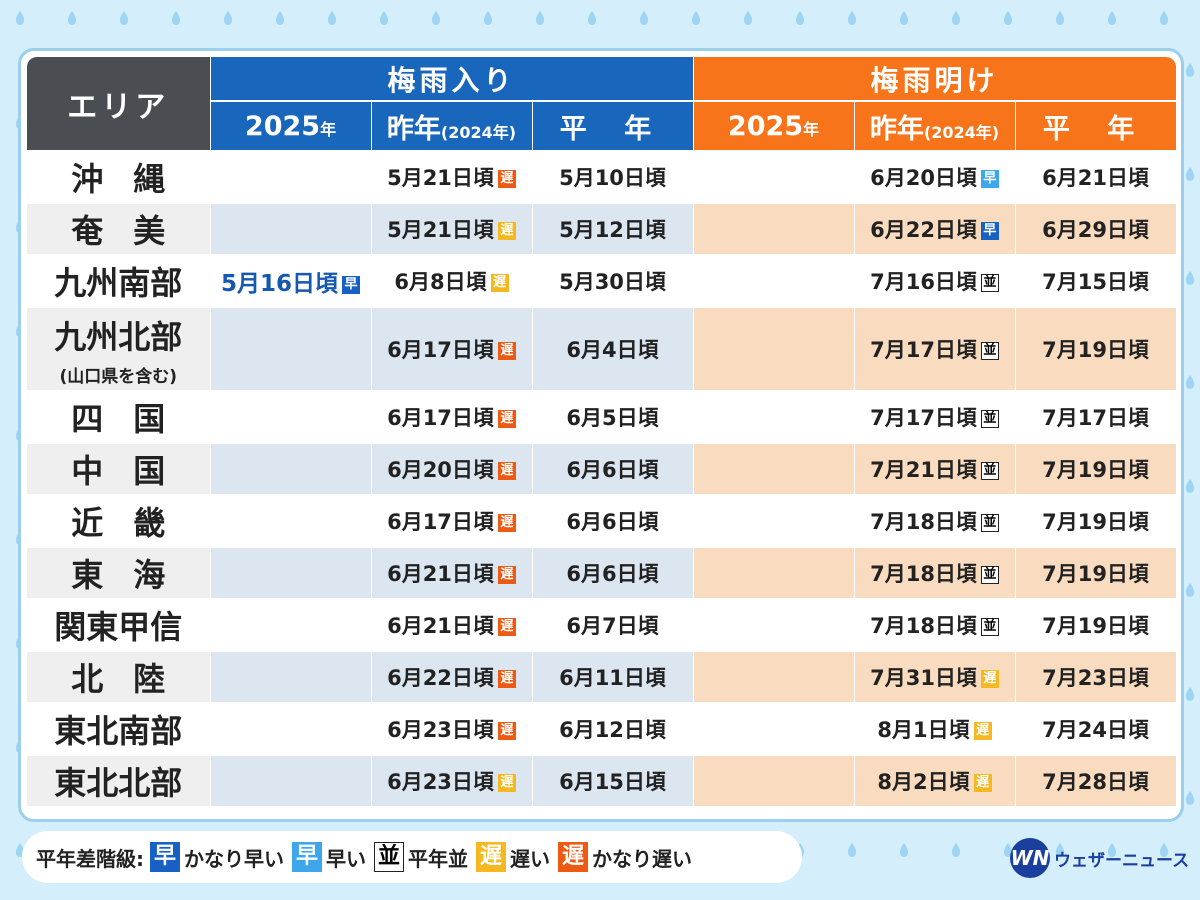 Image resolution: width=1200 pixels, height=900 pixels. I want to click on end-2024-cell: 6月22日頃早, so click(935, 229).